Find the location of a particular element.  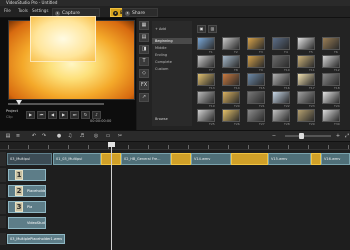

category-middle: Middle is located at coordinates (161, 48).